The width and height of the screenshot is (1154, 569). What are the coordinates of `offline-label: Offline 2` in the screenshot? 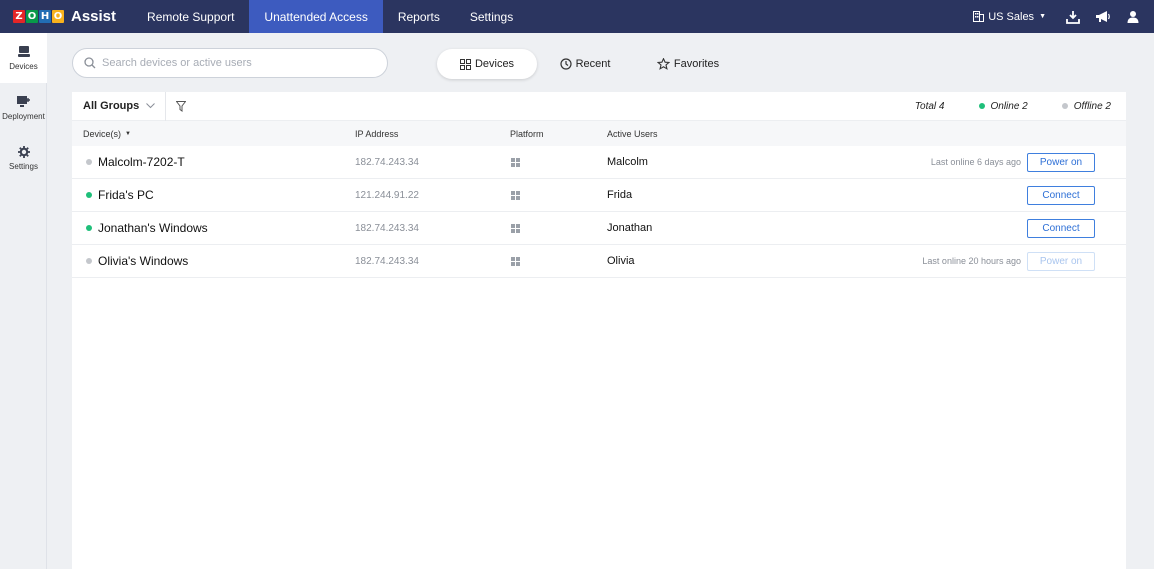 It's located at (1092, 106).